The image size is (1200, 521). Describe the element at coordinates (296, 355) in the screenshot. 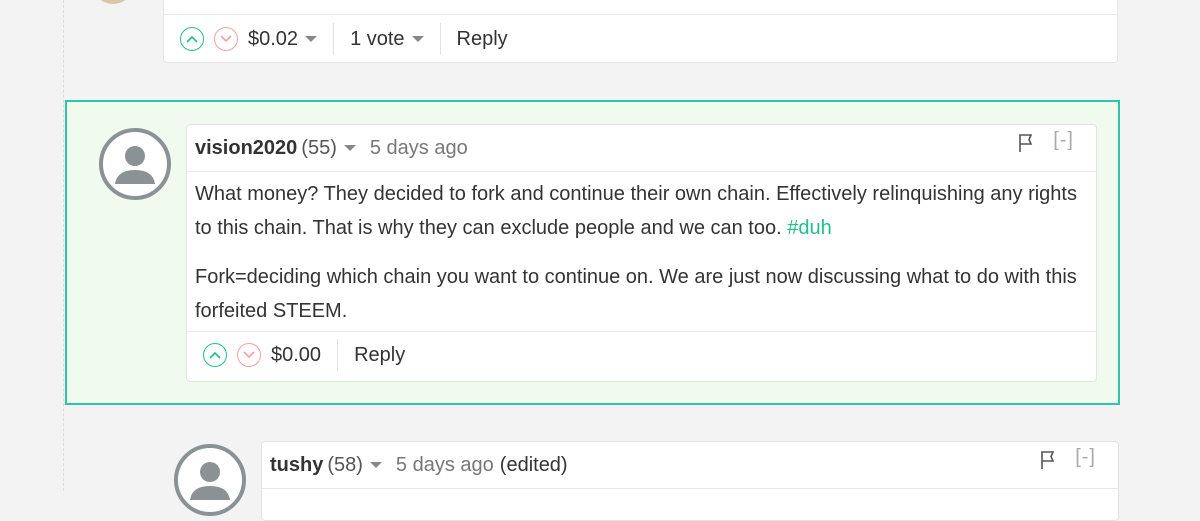

I see `payout-value: $0.00` at that location.